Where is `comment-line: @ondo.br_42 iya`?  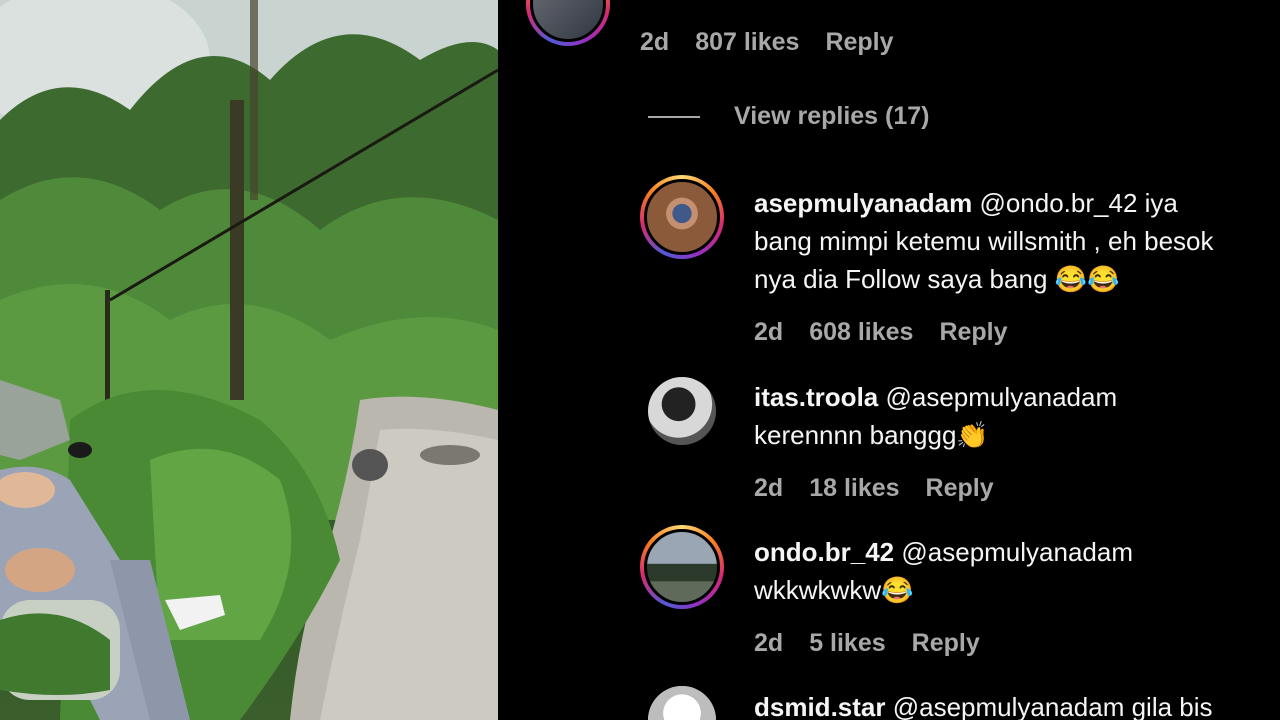 comment-line: @ondo.br_42 iya is located at coordinates (1078, 203).